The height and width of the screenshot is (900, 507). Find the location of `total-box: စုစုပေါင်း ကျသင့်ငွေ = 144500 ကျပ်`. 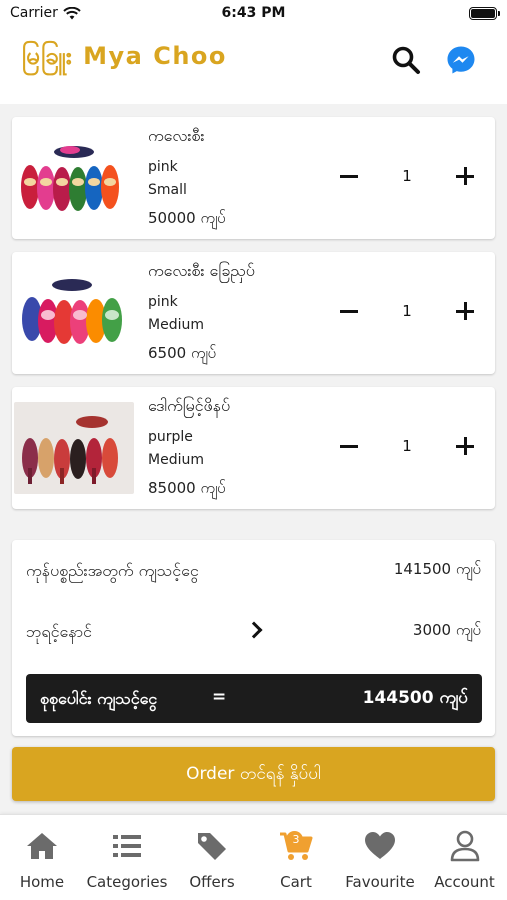

total-box: စုစုပေါင်း ကျသင့်ငွေ = 144500 ကျပ် is located at coordinates (254, 698).